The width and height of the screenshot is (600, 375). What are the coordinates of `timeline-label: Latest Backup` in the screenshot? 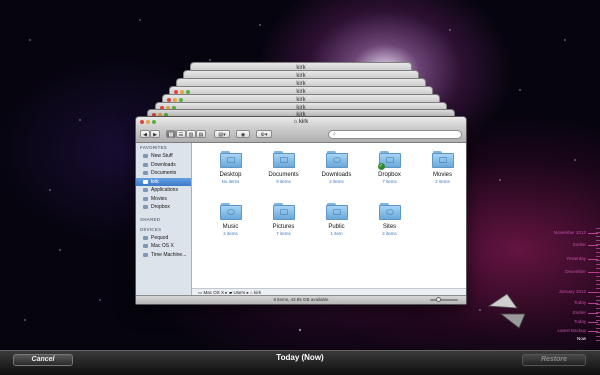 It's located at (571, 330).